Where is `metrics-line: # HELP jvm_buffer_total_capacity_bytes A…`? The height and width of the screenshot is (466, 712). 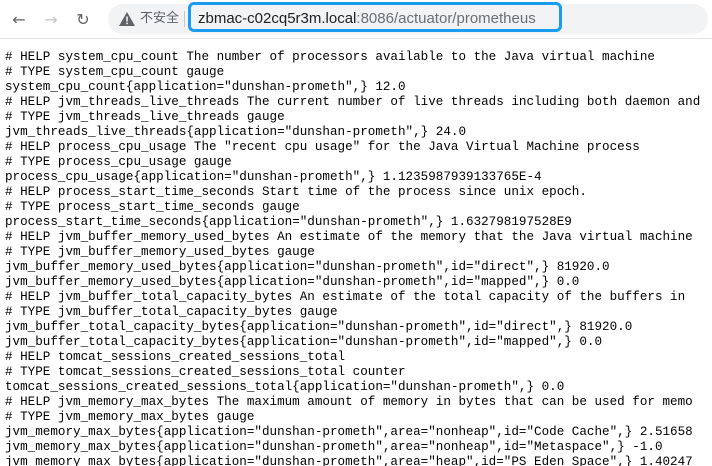
metrics-line: # HELP jvm_buffer_total_capacity_bytes A… is located at coordinates (345, 297).